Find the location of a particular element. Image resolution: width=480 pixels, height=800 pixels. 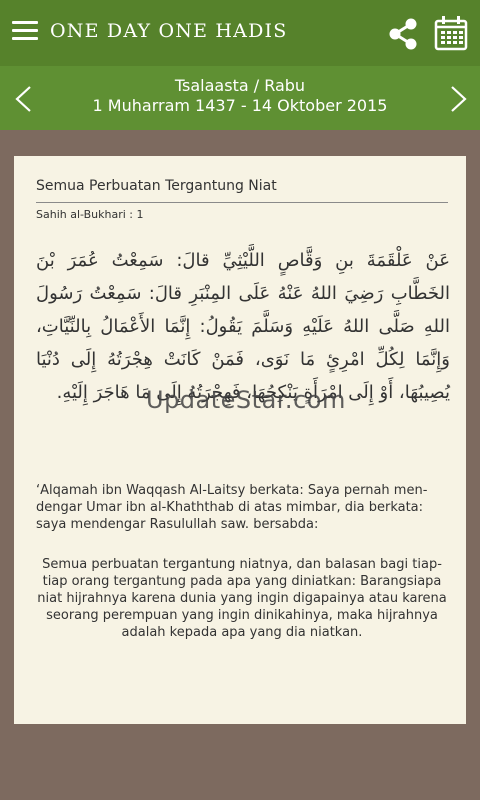

hadith-source: Sahih al-Bukhari : 1 is located at coordinates (90, 214).